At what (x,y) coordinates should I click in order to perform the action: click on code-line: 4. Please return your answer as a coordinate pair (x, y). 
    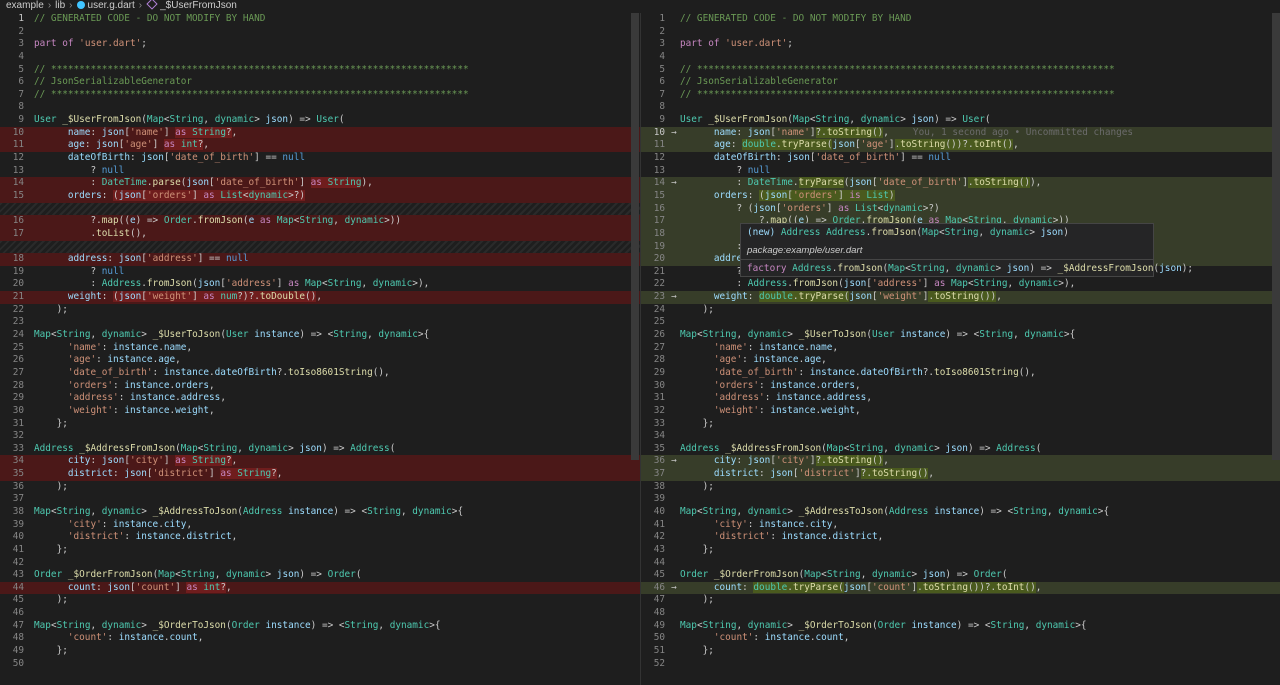
    Looking at the image, I should click on (960, 57).